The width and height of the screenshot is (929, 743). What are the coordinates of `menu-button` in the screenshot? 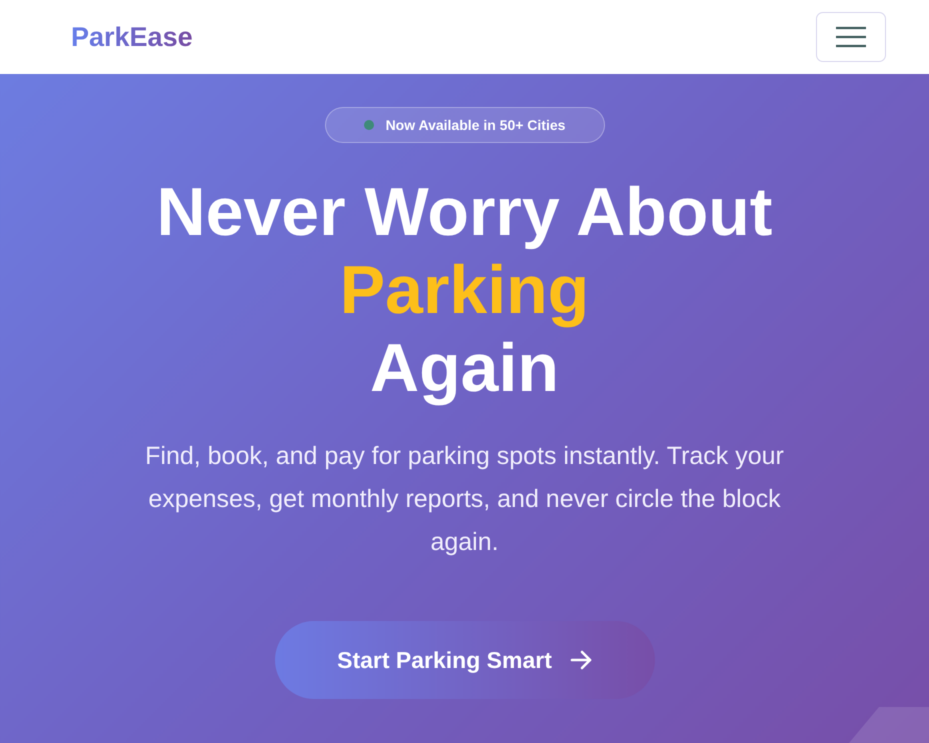 It's located at (851, 37).